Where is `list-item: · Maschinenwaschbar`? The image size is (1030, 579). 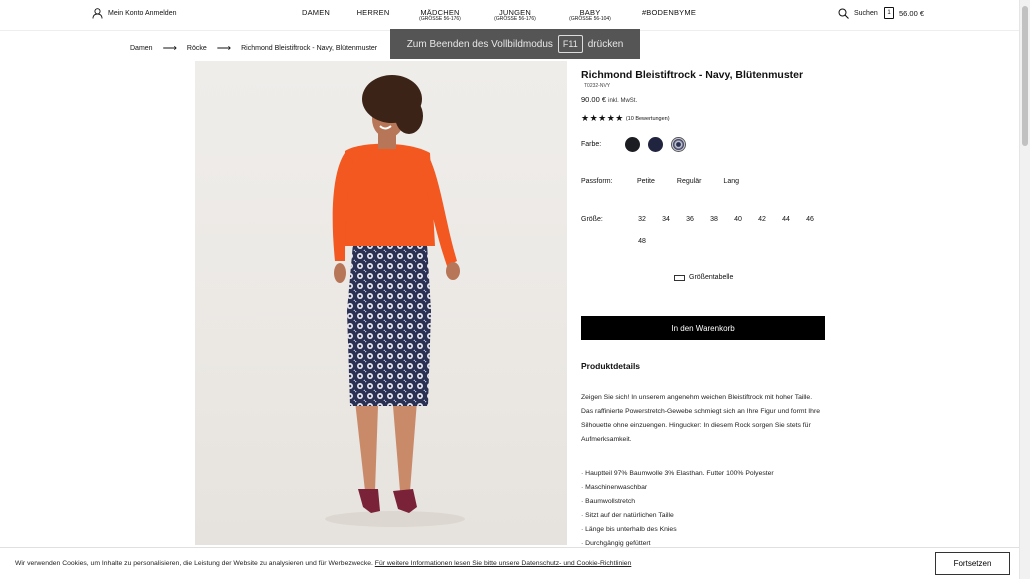
list-item: · Maschinenwaschbar is located at coordinates (614, 487).